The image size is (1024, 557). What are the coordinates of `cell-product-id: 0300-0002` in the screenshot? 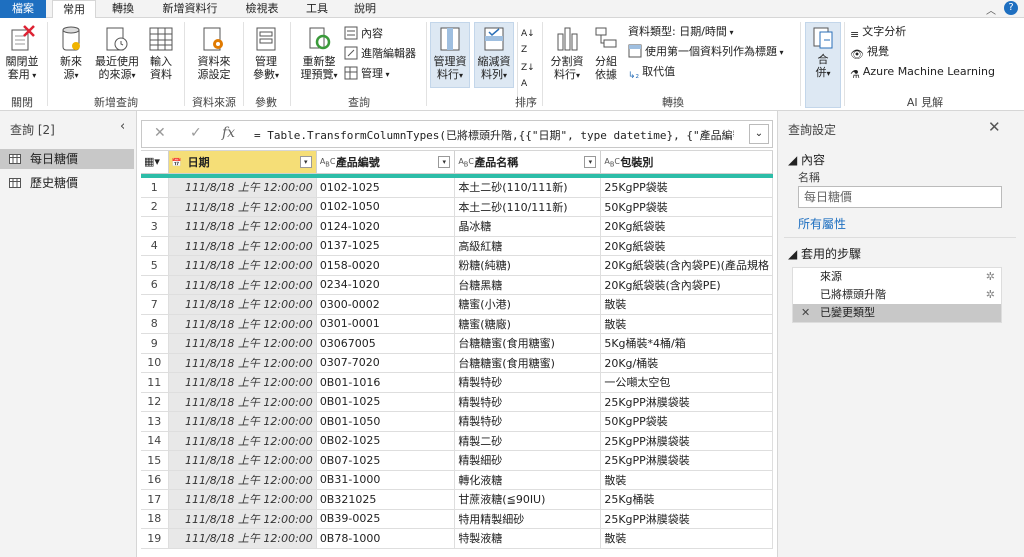 It's located at (386, 304).